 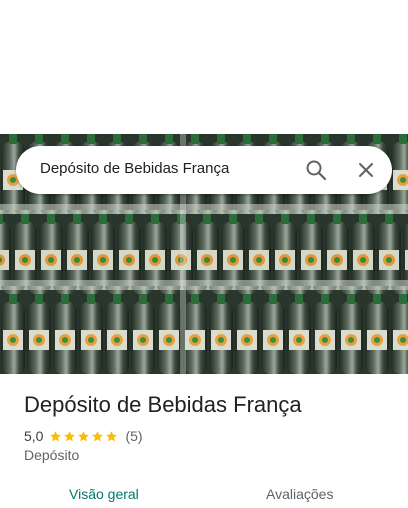 I want to click on tab-overview: Visão geral, so click(x=104, y=494).